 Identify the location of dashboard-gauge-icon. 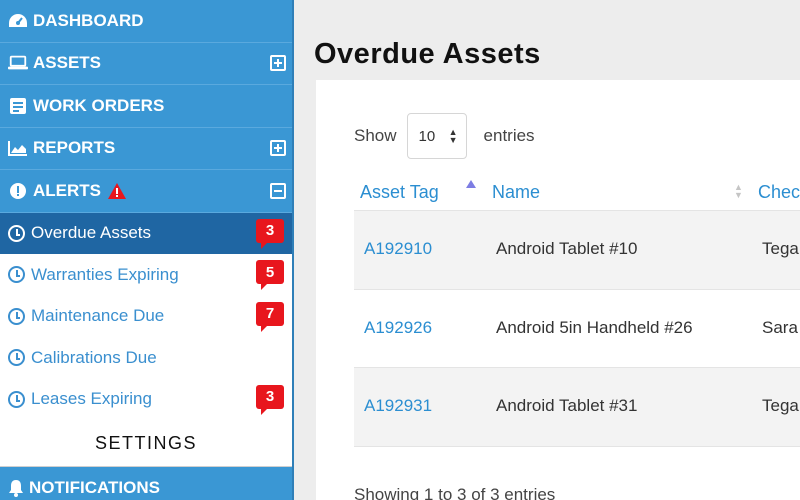
(18, 21).